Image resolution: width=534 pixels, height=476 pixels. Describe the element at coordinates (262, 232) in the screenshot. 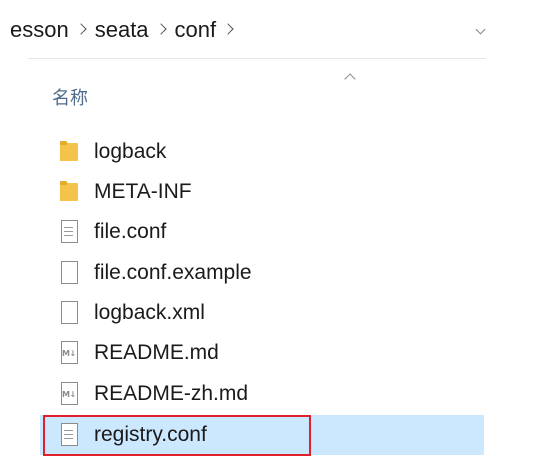

I see `list-item-file-conf: file.conf` at that location.